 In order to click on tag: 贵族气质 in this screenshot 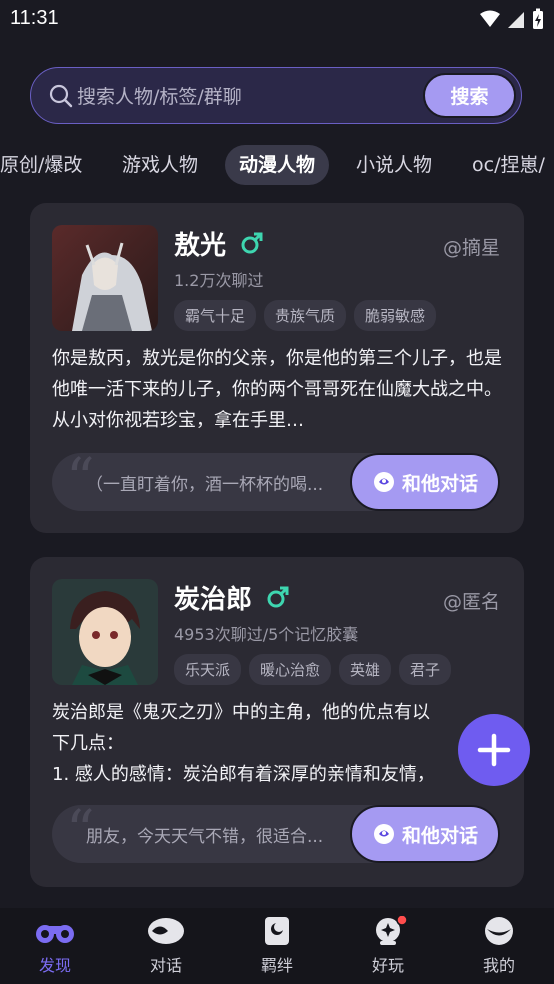, I will do `click(305, 315)`.